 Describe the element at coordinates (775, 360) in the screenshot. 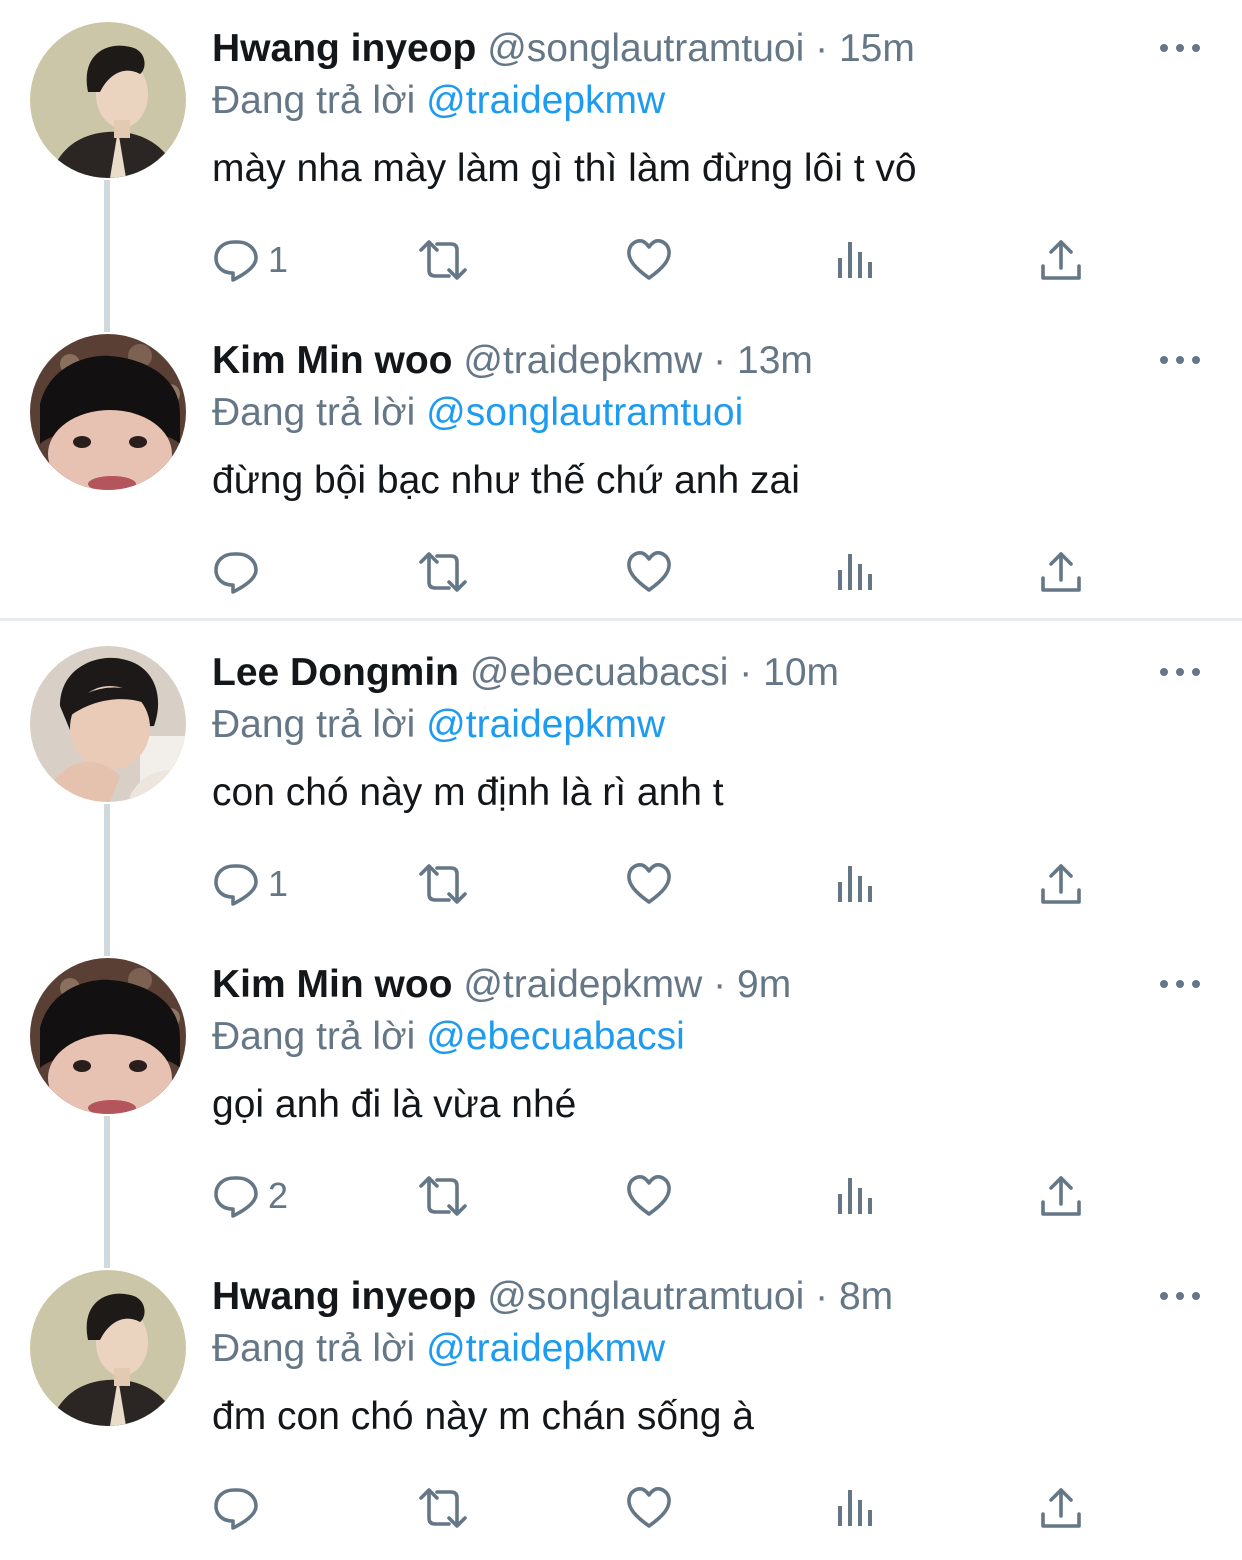

I see `timestamp: 13m` at that location.